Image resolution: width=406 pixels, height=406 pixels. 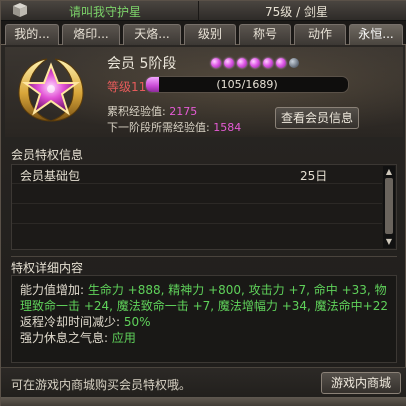 I want to click on privilege-info-header: 会员特权信息, so click(x=47, y=155).